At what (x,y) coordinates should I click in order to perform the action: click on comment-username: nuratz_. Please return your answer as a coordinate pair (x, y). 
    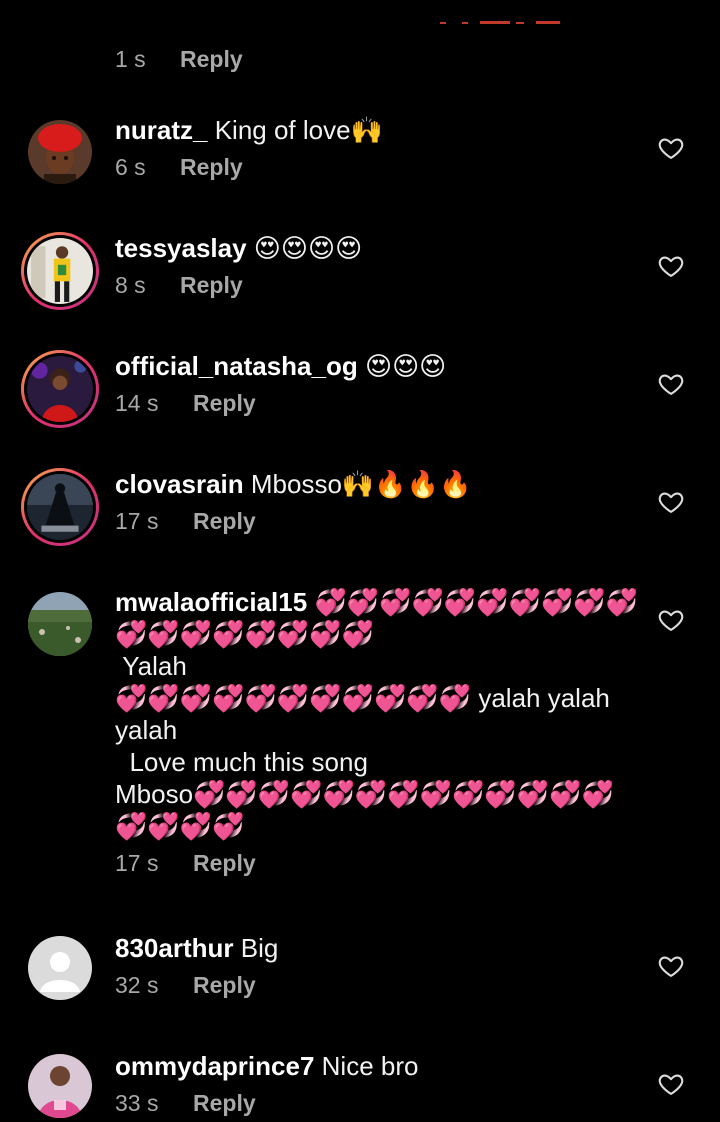
    Looking at the image, I should click on (161, 130).